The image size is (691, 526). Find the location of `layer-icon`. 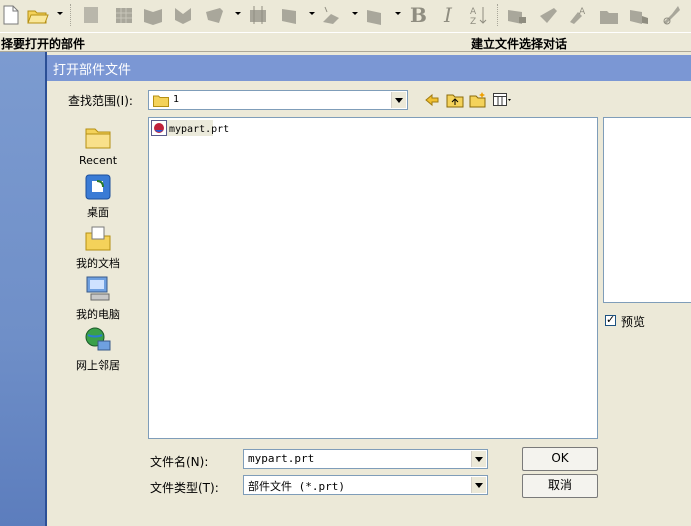

layer-icon is located at coordinates (258, 15).